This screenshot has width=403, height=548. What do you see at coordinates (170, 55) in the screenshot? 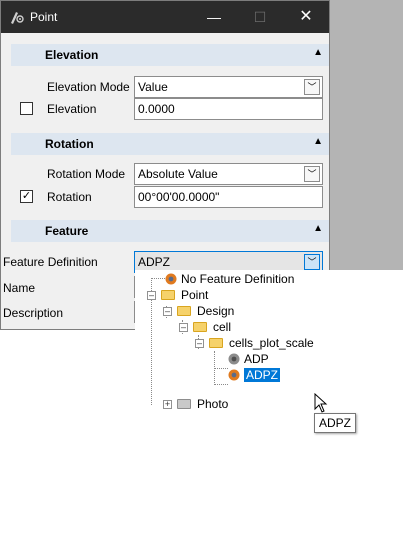
I see `elevation-section-header: Elevation ▲` at bounding box center [170, 55].